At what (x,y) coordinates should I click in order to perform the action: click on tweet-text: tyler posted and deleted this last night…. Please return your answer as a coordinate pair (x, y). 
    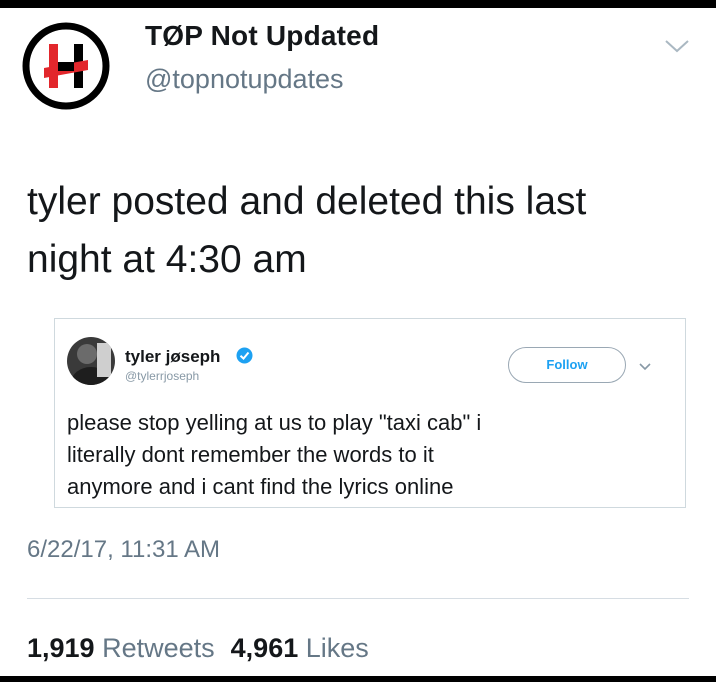
    Looking at the image, I should click on (307, 230).